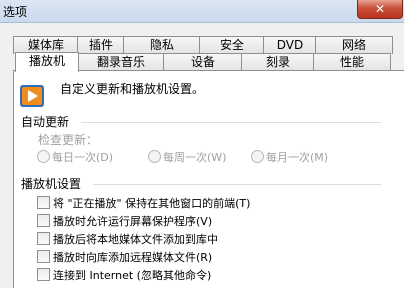 The image size is (404, 288). I want to click on tab-security: 安全, so click(232, 45).